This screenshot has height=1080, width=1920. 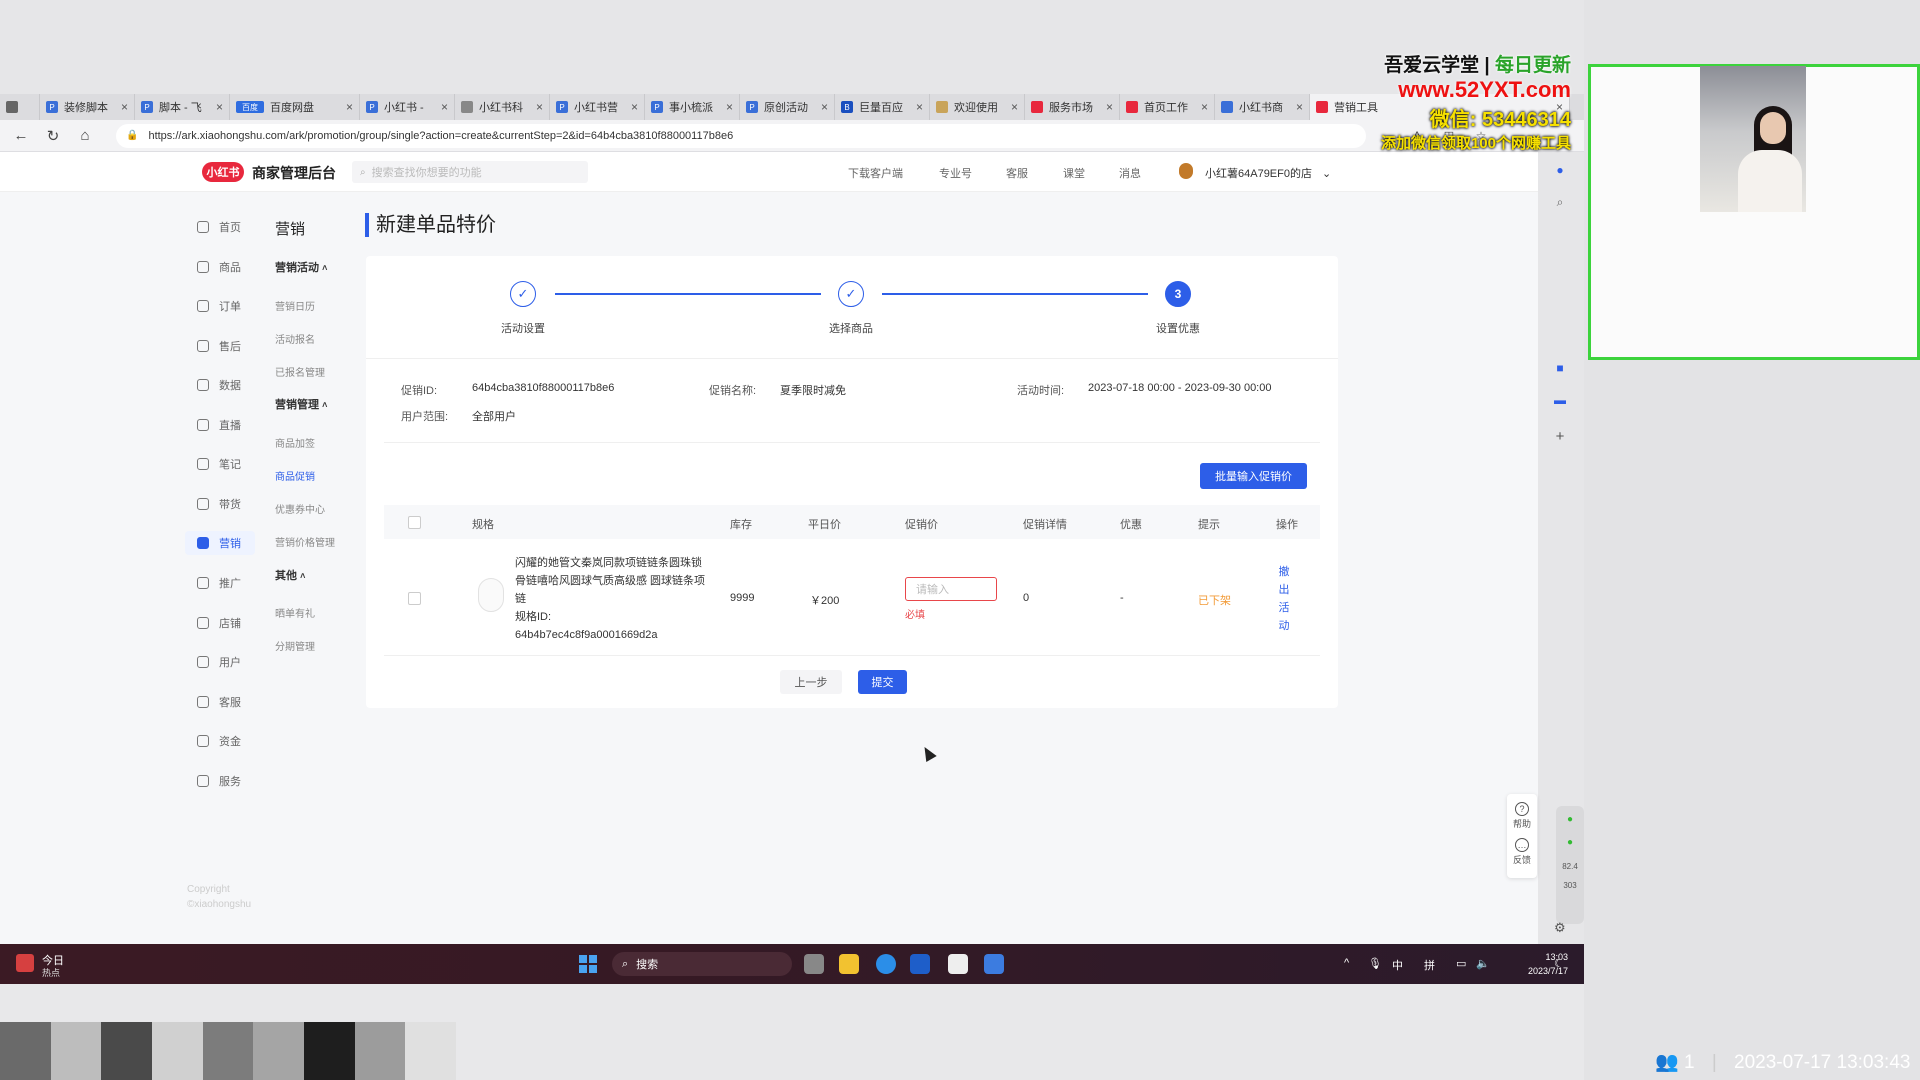 What do you see at coordinates (220, 227) in the screenshot?
I see `sidebar-item-home: 首页` at bounding box center [220, 227].